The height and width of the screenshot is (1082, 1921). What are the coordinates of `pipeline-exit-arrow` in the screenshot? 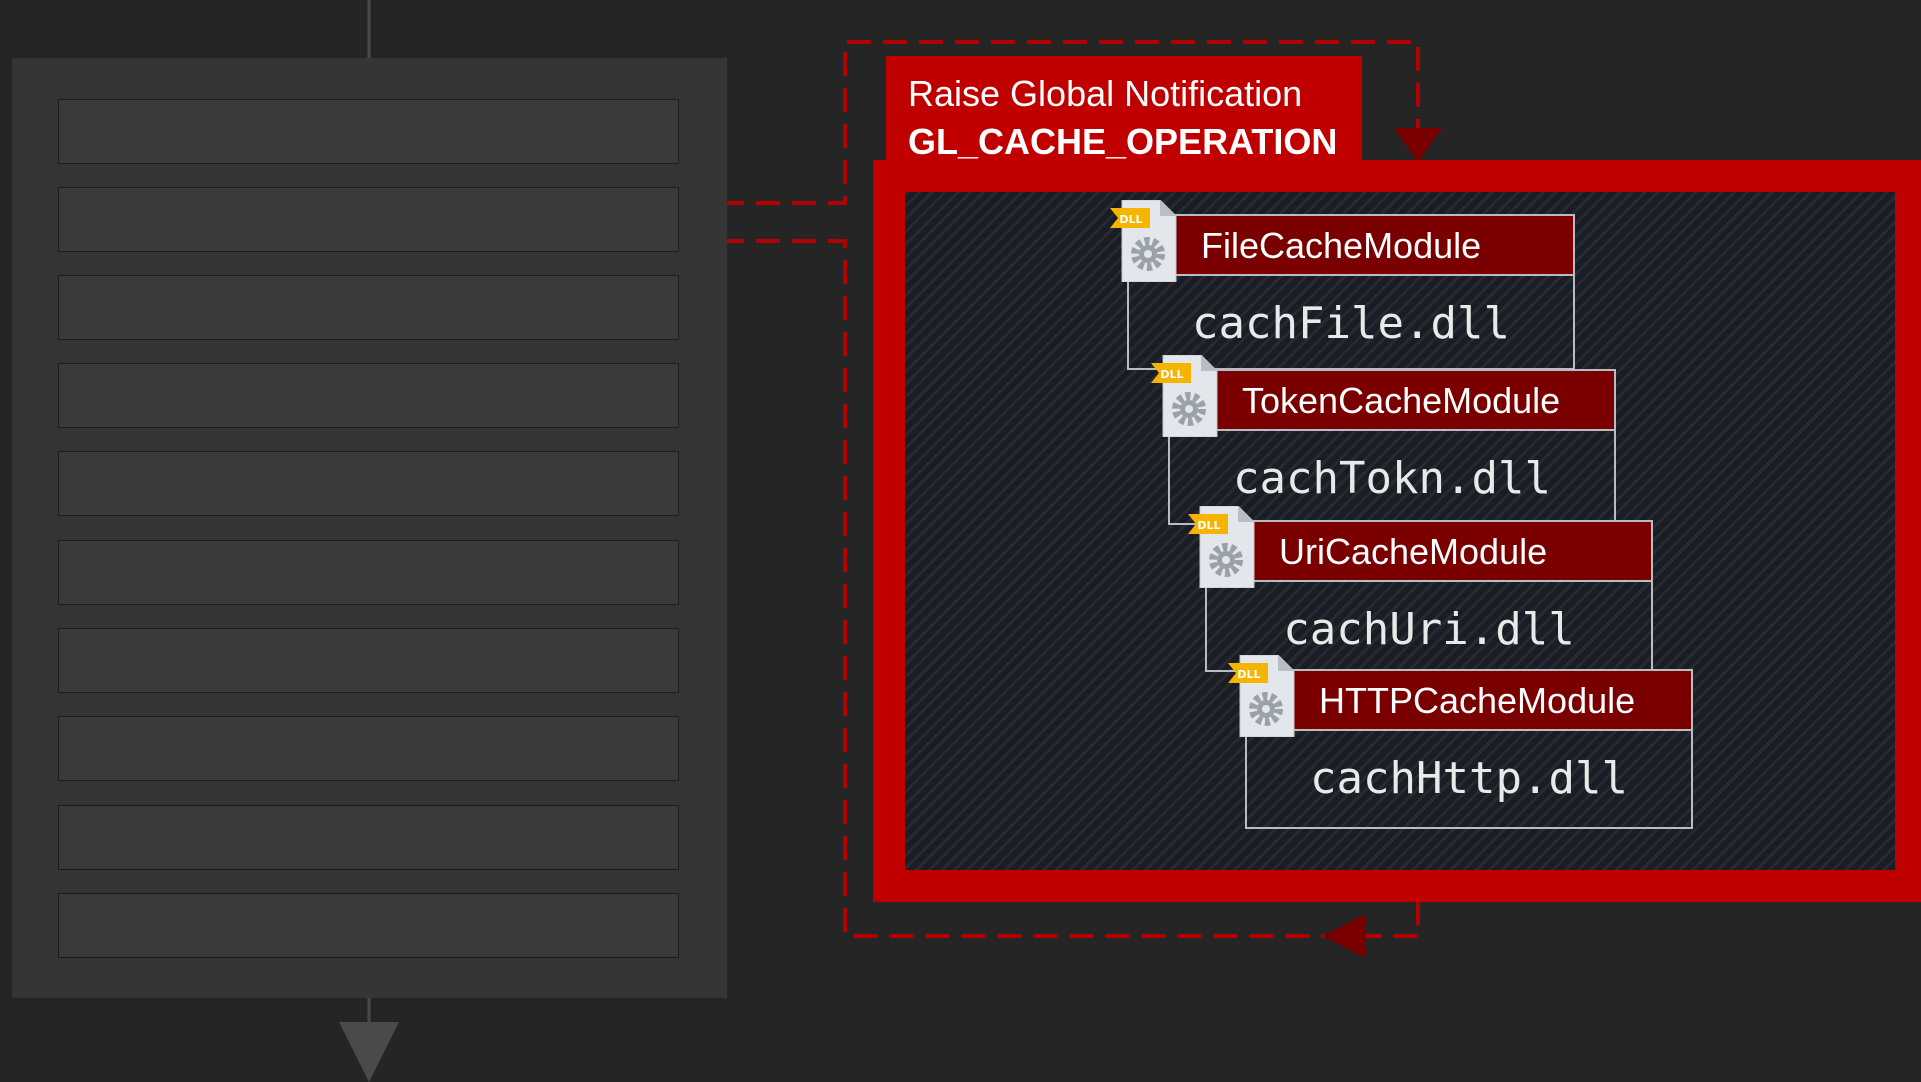 It's located at (369, 1052).